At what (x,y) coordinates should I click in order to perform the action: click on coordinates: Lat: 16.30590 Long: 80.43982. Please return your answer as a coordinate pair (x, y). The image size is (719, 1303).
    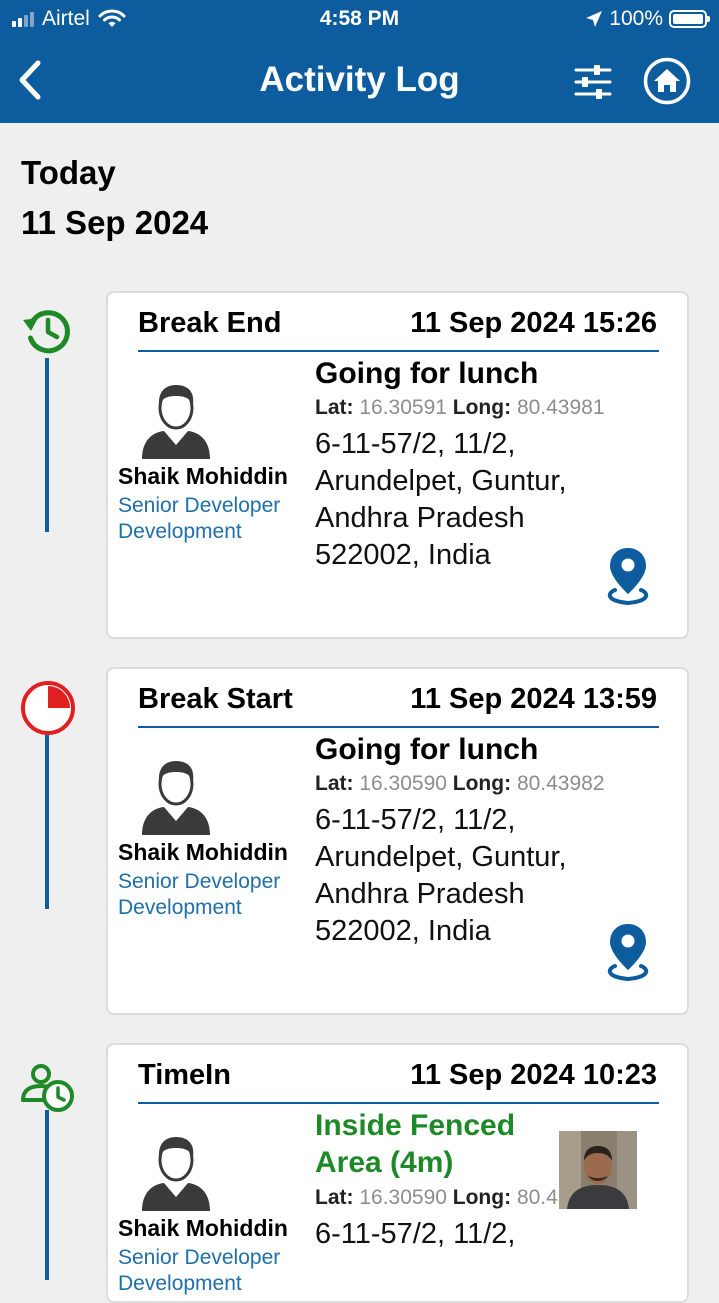
    Looking at the image, I should click on (460, 783).